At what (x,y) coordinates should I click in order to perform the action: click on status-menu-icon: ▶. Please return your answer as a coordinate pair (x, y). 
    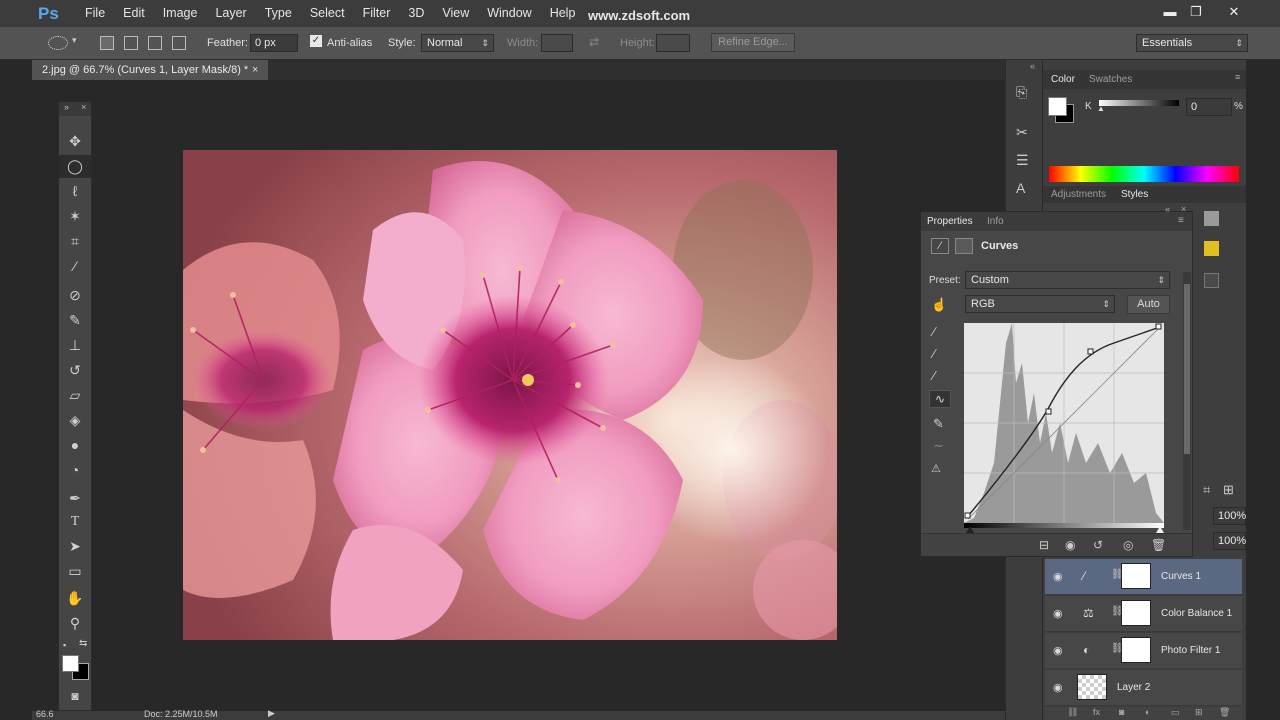
    Looking at the image, I should click on (271, 713).